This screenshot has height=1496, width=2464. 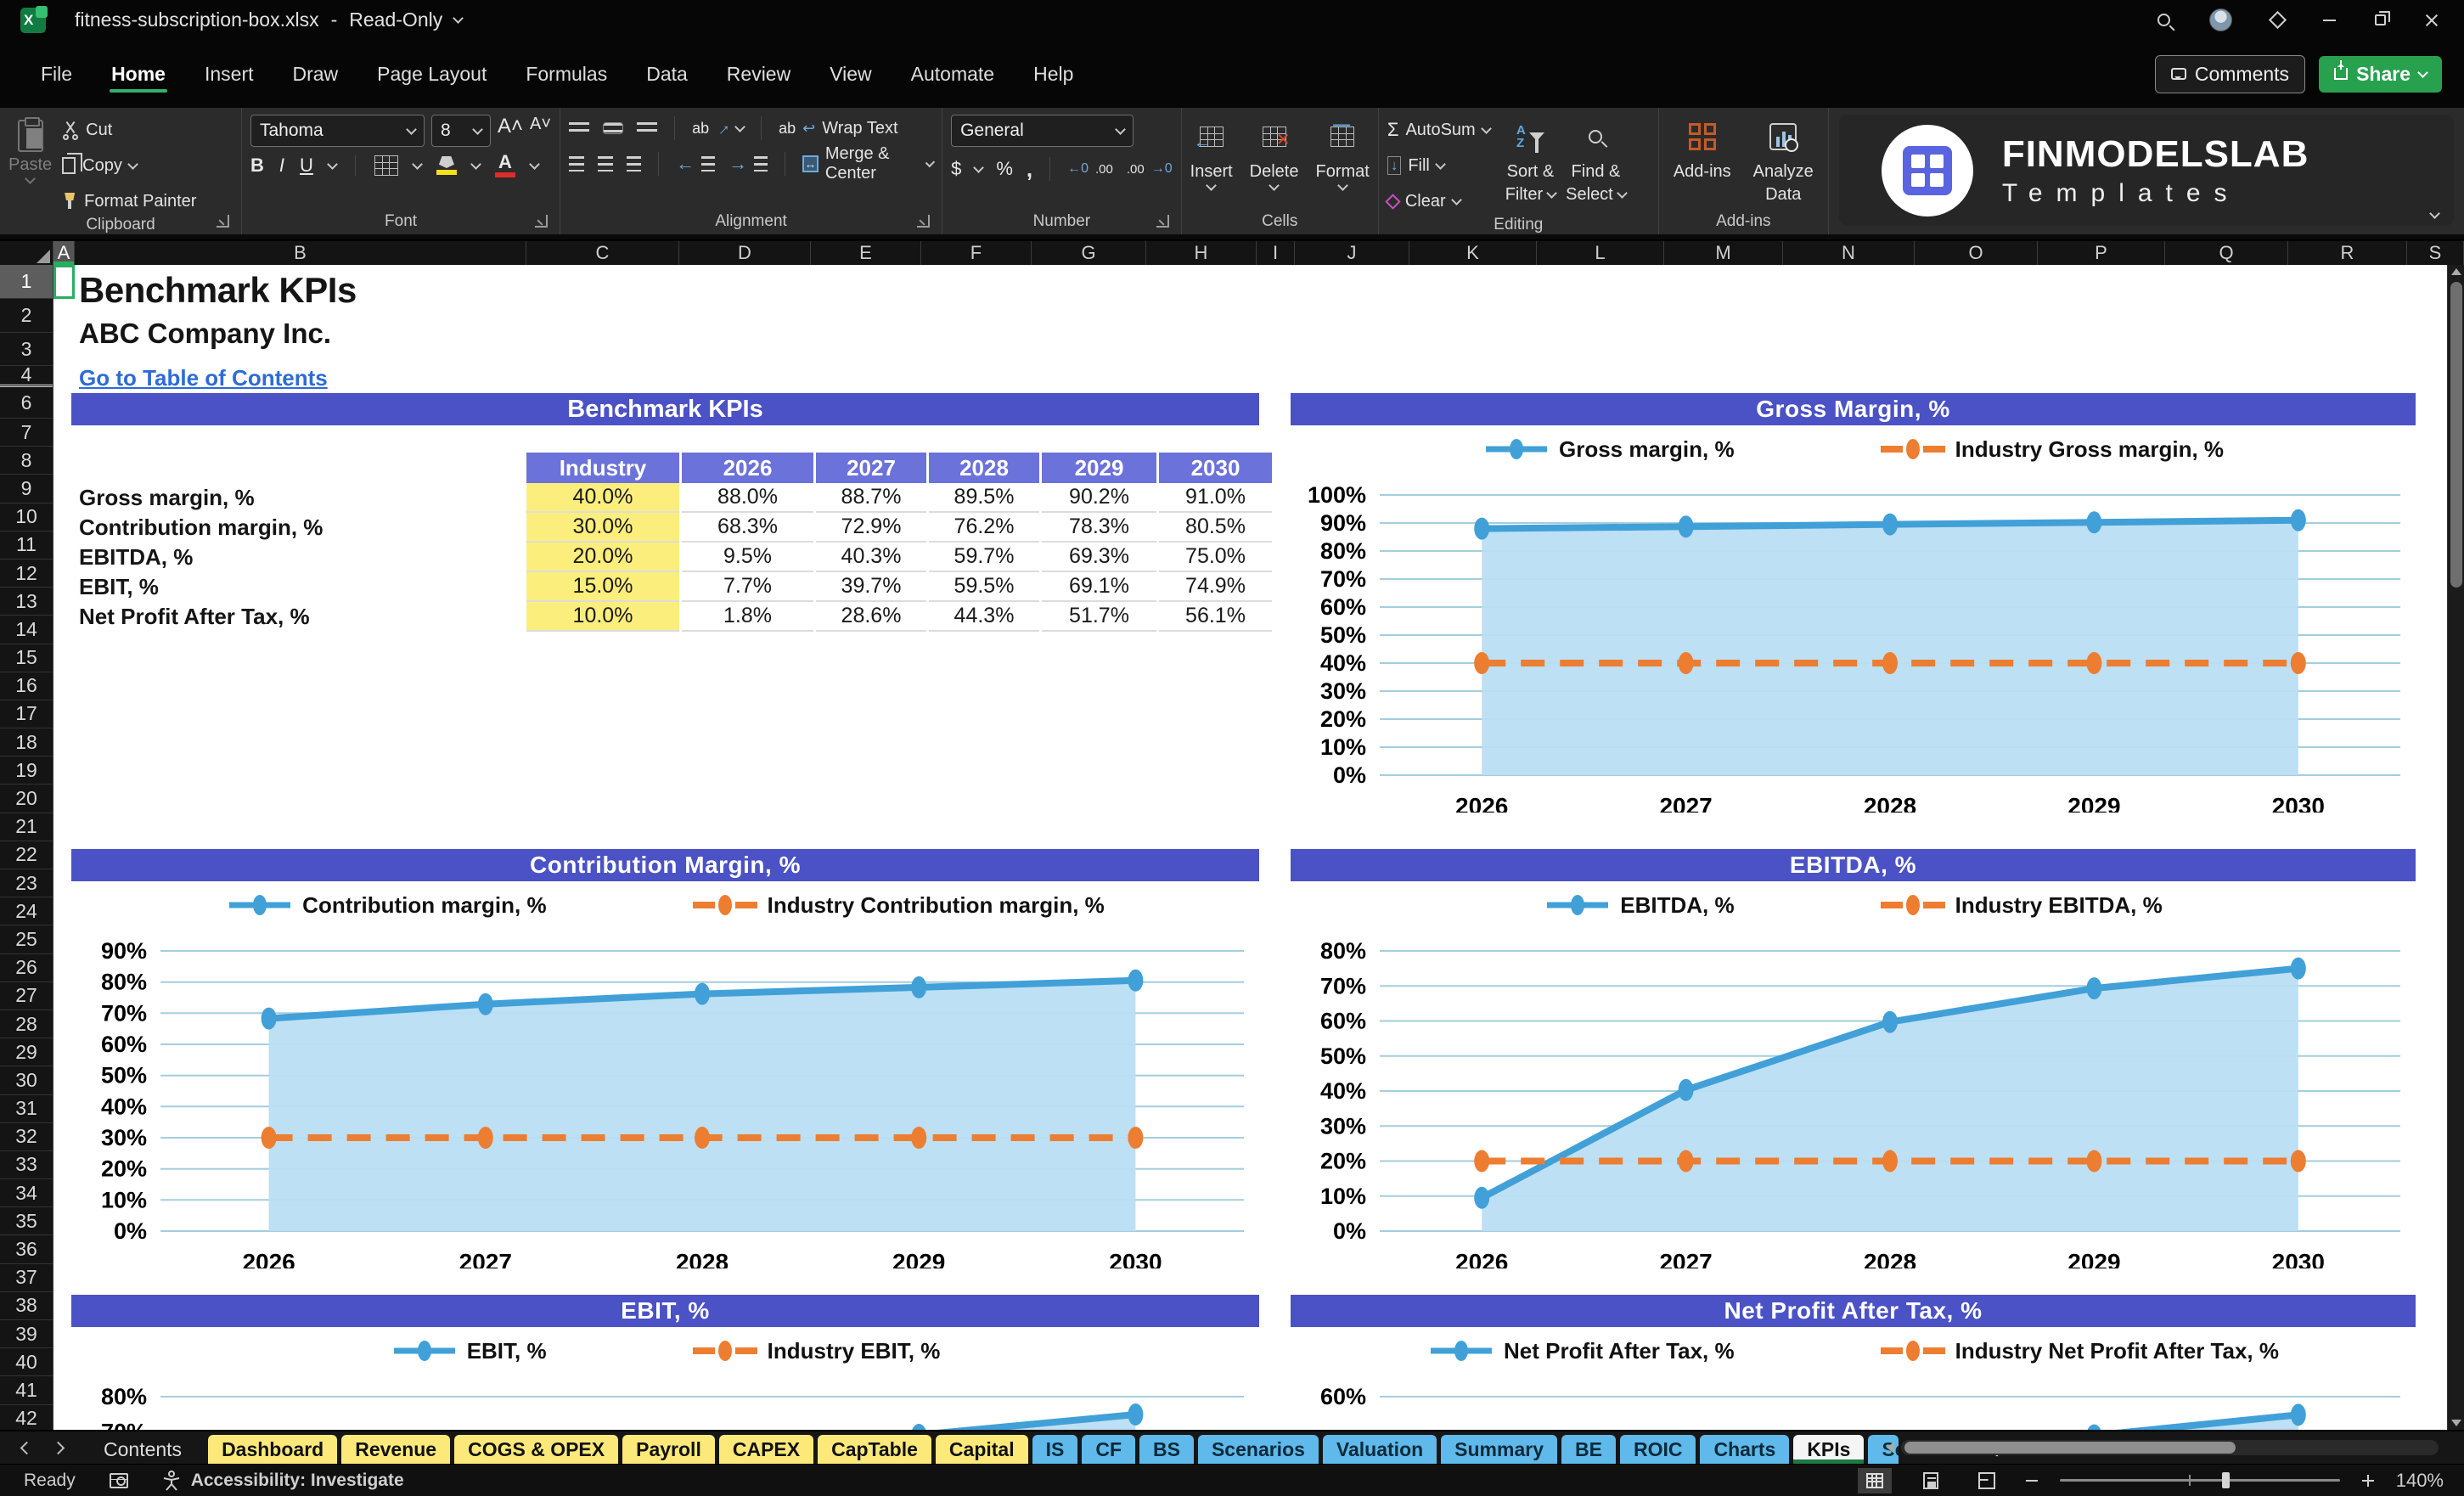 What do you see at coordinates (461, 131) in the screenshot?
I see `font-size-combo: 8` at bounding box center [461, 131].